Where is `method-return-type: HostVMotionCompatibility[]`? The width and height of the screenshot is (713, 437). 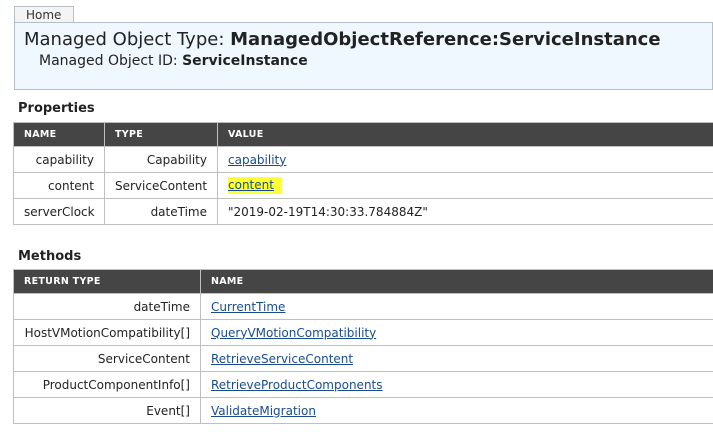
method-return-type: HostVMotionCompatibility[] is located at coordinates (107, 332).